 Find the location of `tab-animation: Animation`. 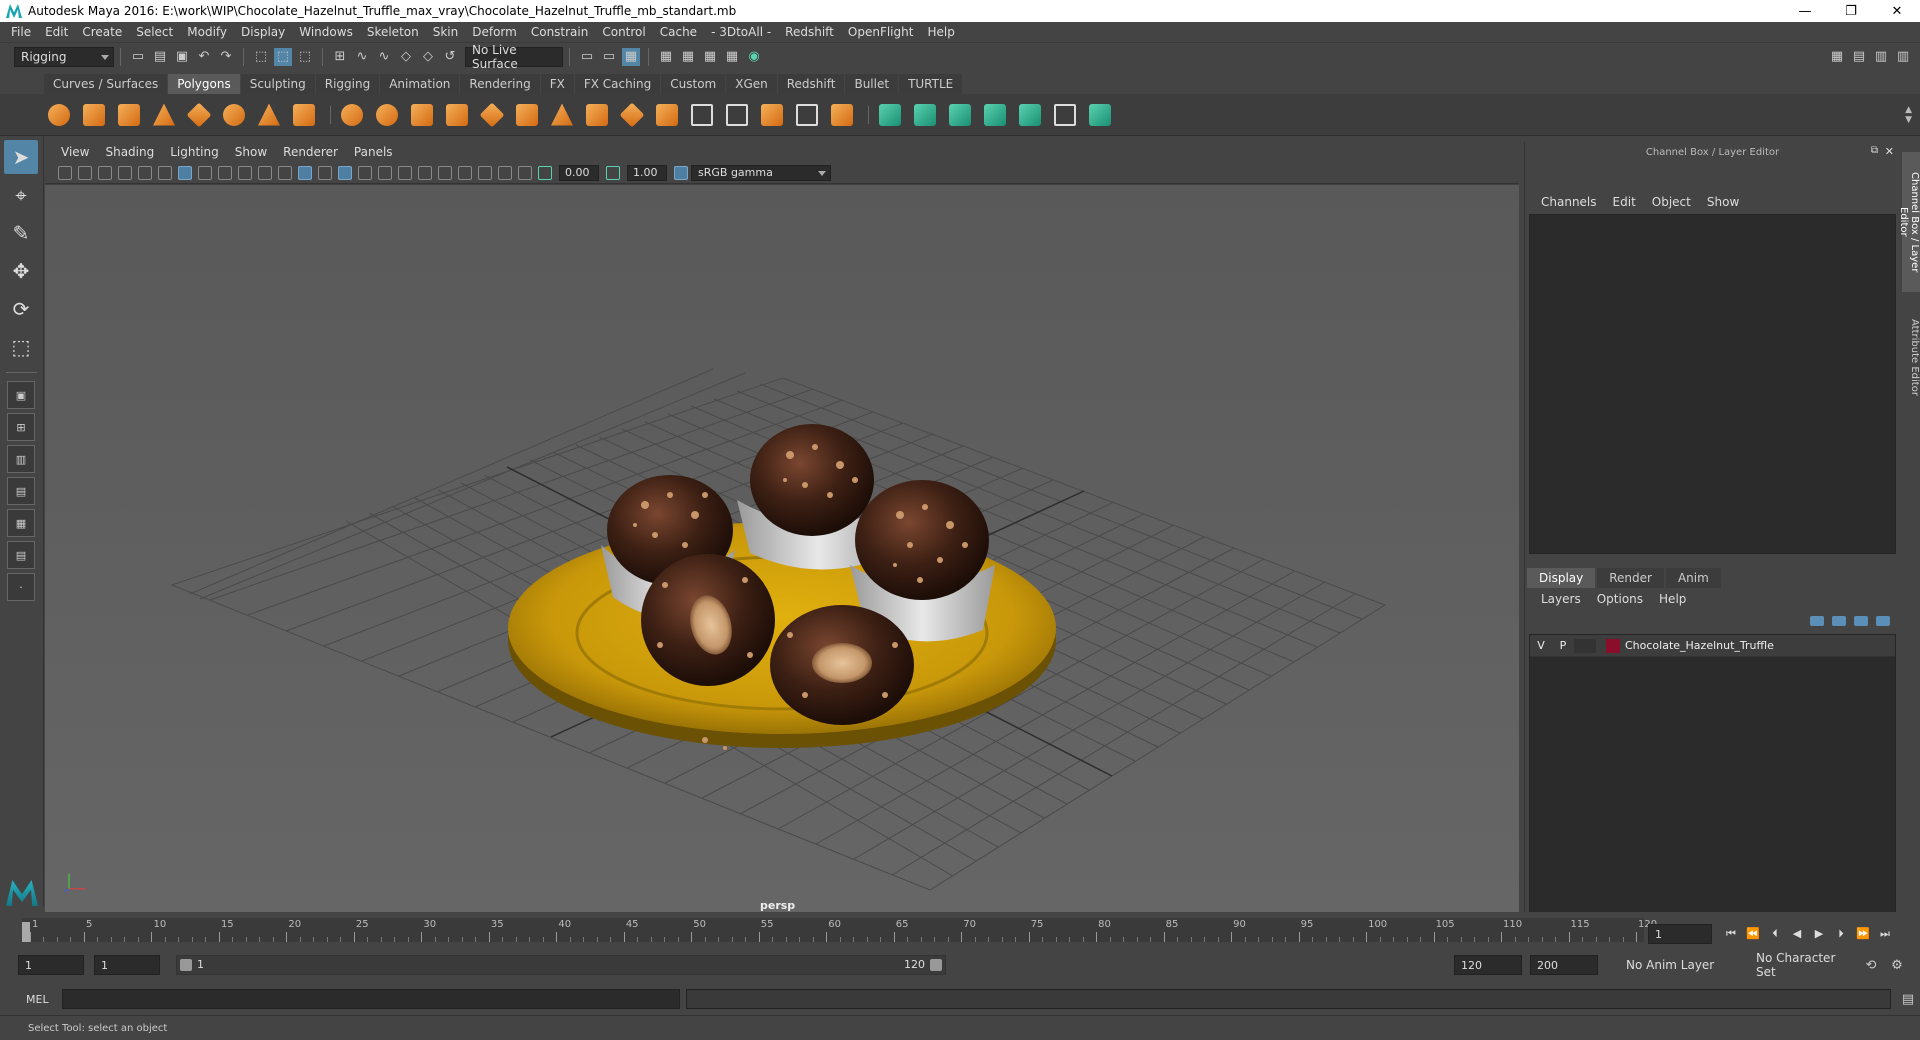

tab-animation: Animation is located at coordinates (420, 84).